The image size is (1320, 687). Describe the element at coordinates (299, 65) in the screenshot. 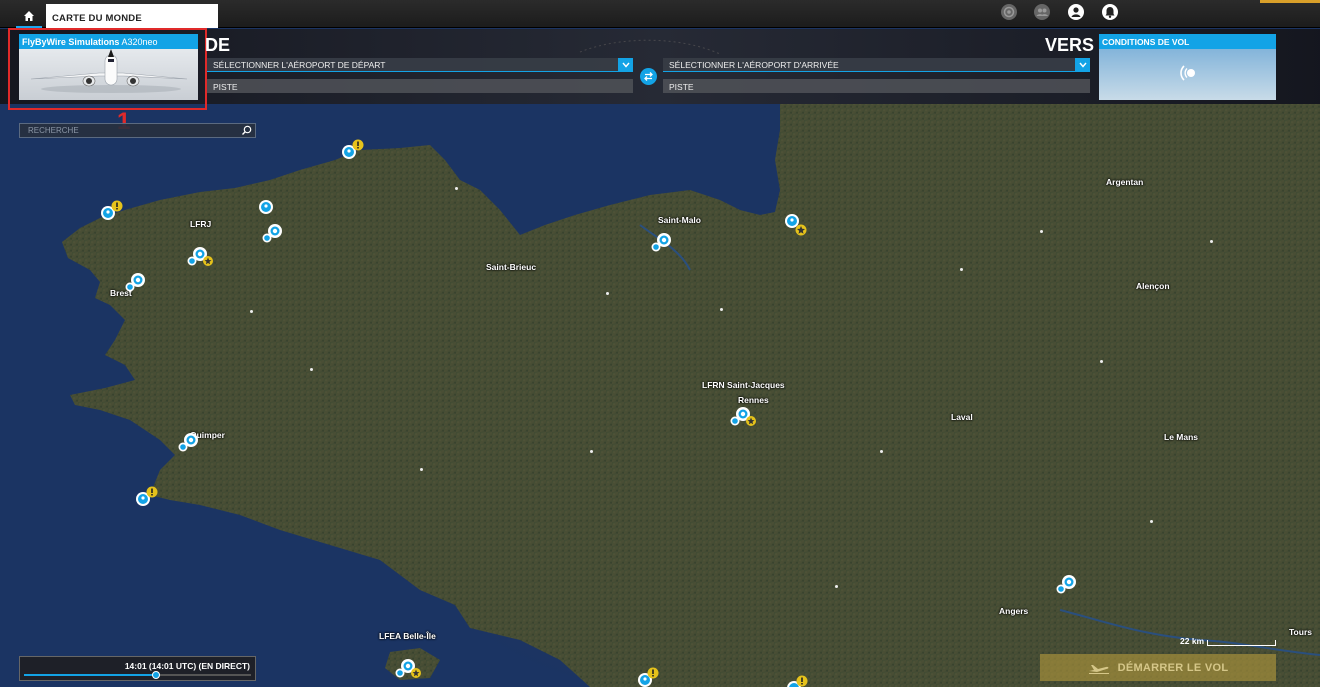

I see `departure-select-text: SÉLECTIONNER L'AÉROPORT DE DÉPART` at that location.